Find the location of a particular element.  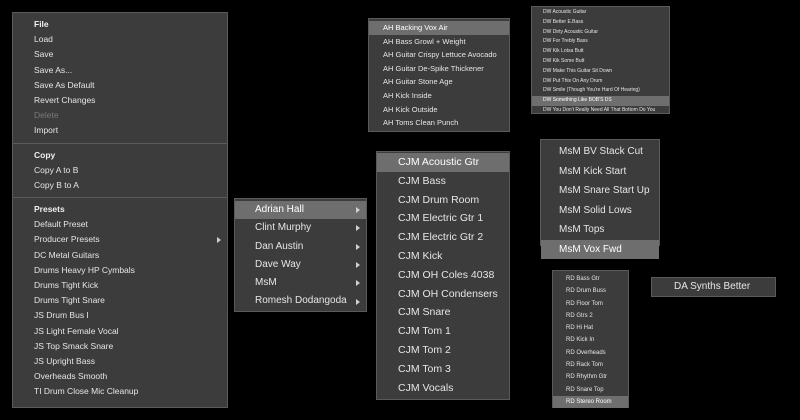

menu-item: Copy B to A is located at coordinates (120, 185).